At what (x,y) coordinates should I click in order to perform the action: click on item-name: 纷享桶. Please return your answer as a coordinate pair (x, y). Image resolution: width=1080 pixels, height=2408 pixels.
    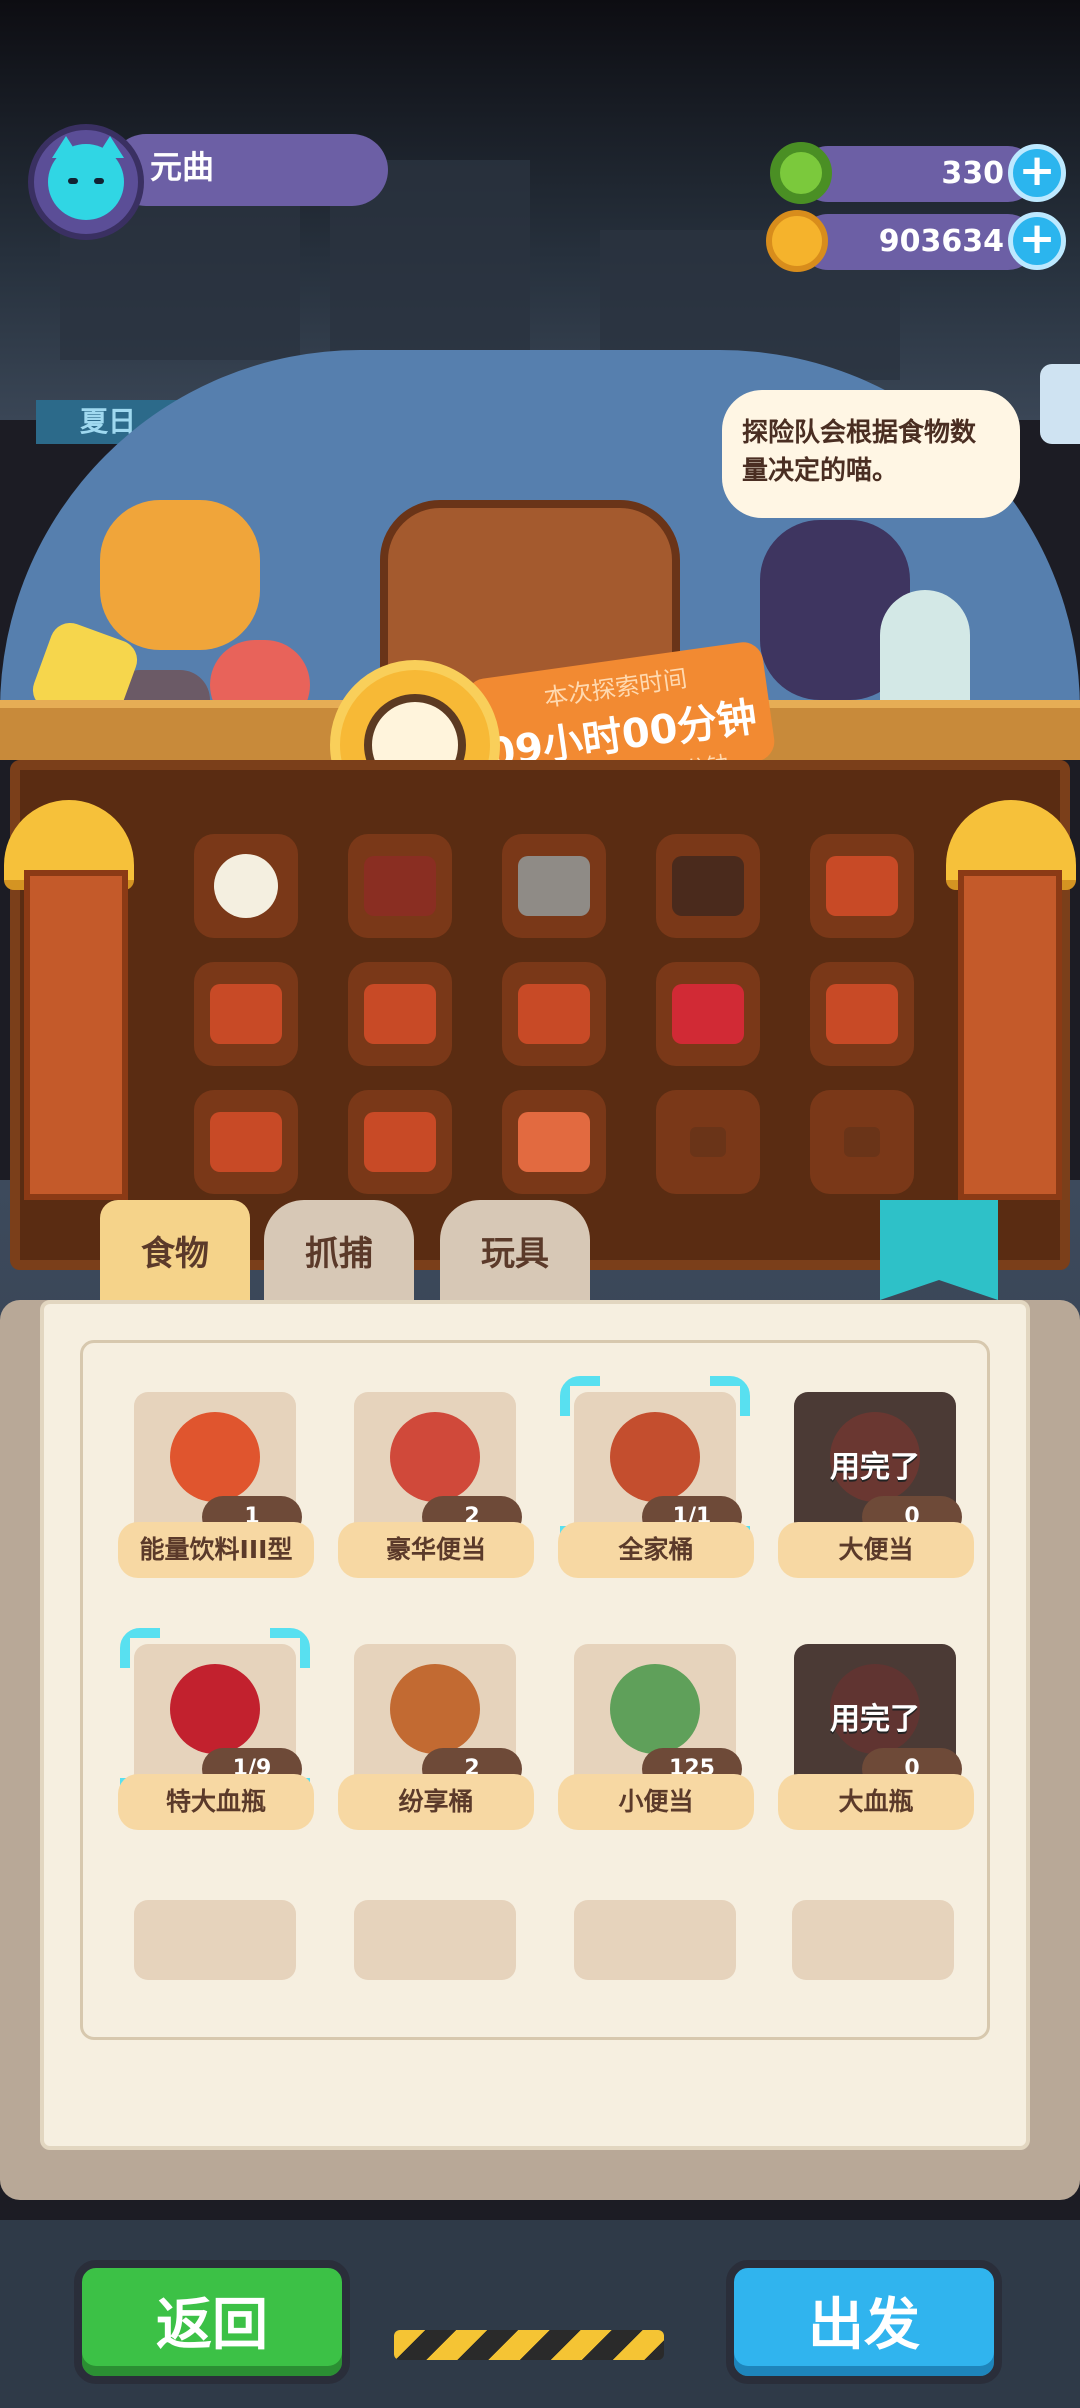
    Looking at the image, I should click on (436, 1802).